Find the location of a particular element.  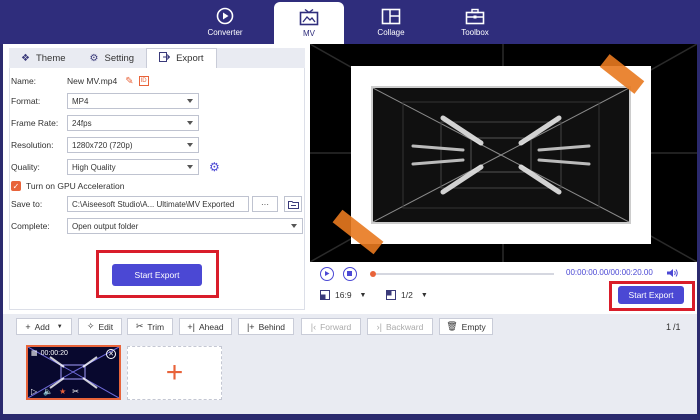

add-clip-tile: + is located at coordinates (174, 373).